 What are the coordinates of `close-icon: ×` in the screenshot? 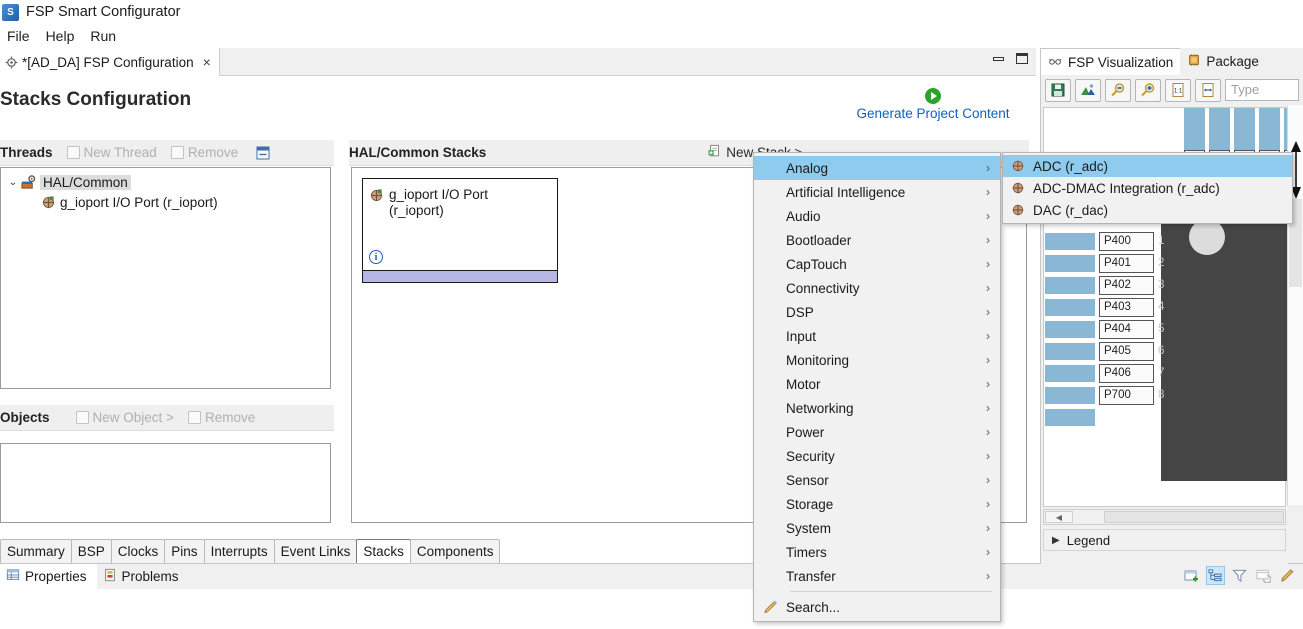 It's located at (207, 62).